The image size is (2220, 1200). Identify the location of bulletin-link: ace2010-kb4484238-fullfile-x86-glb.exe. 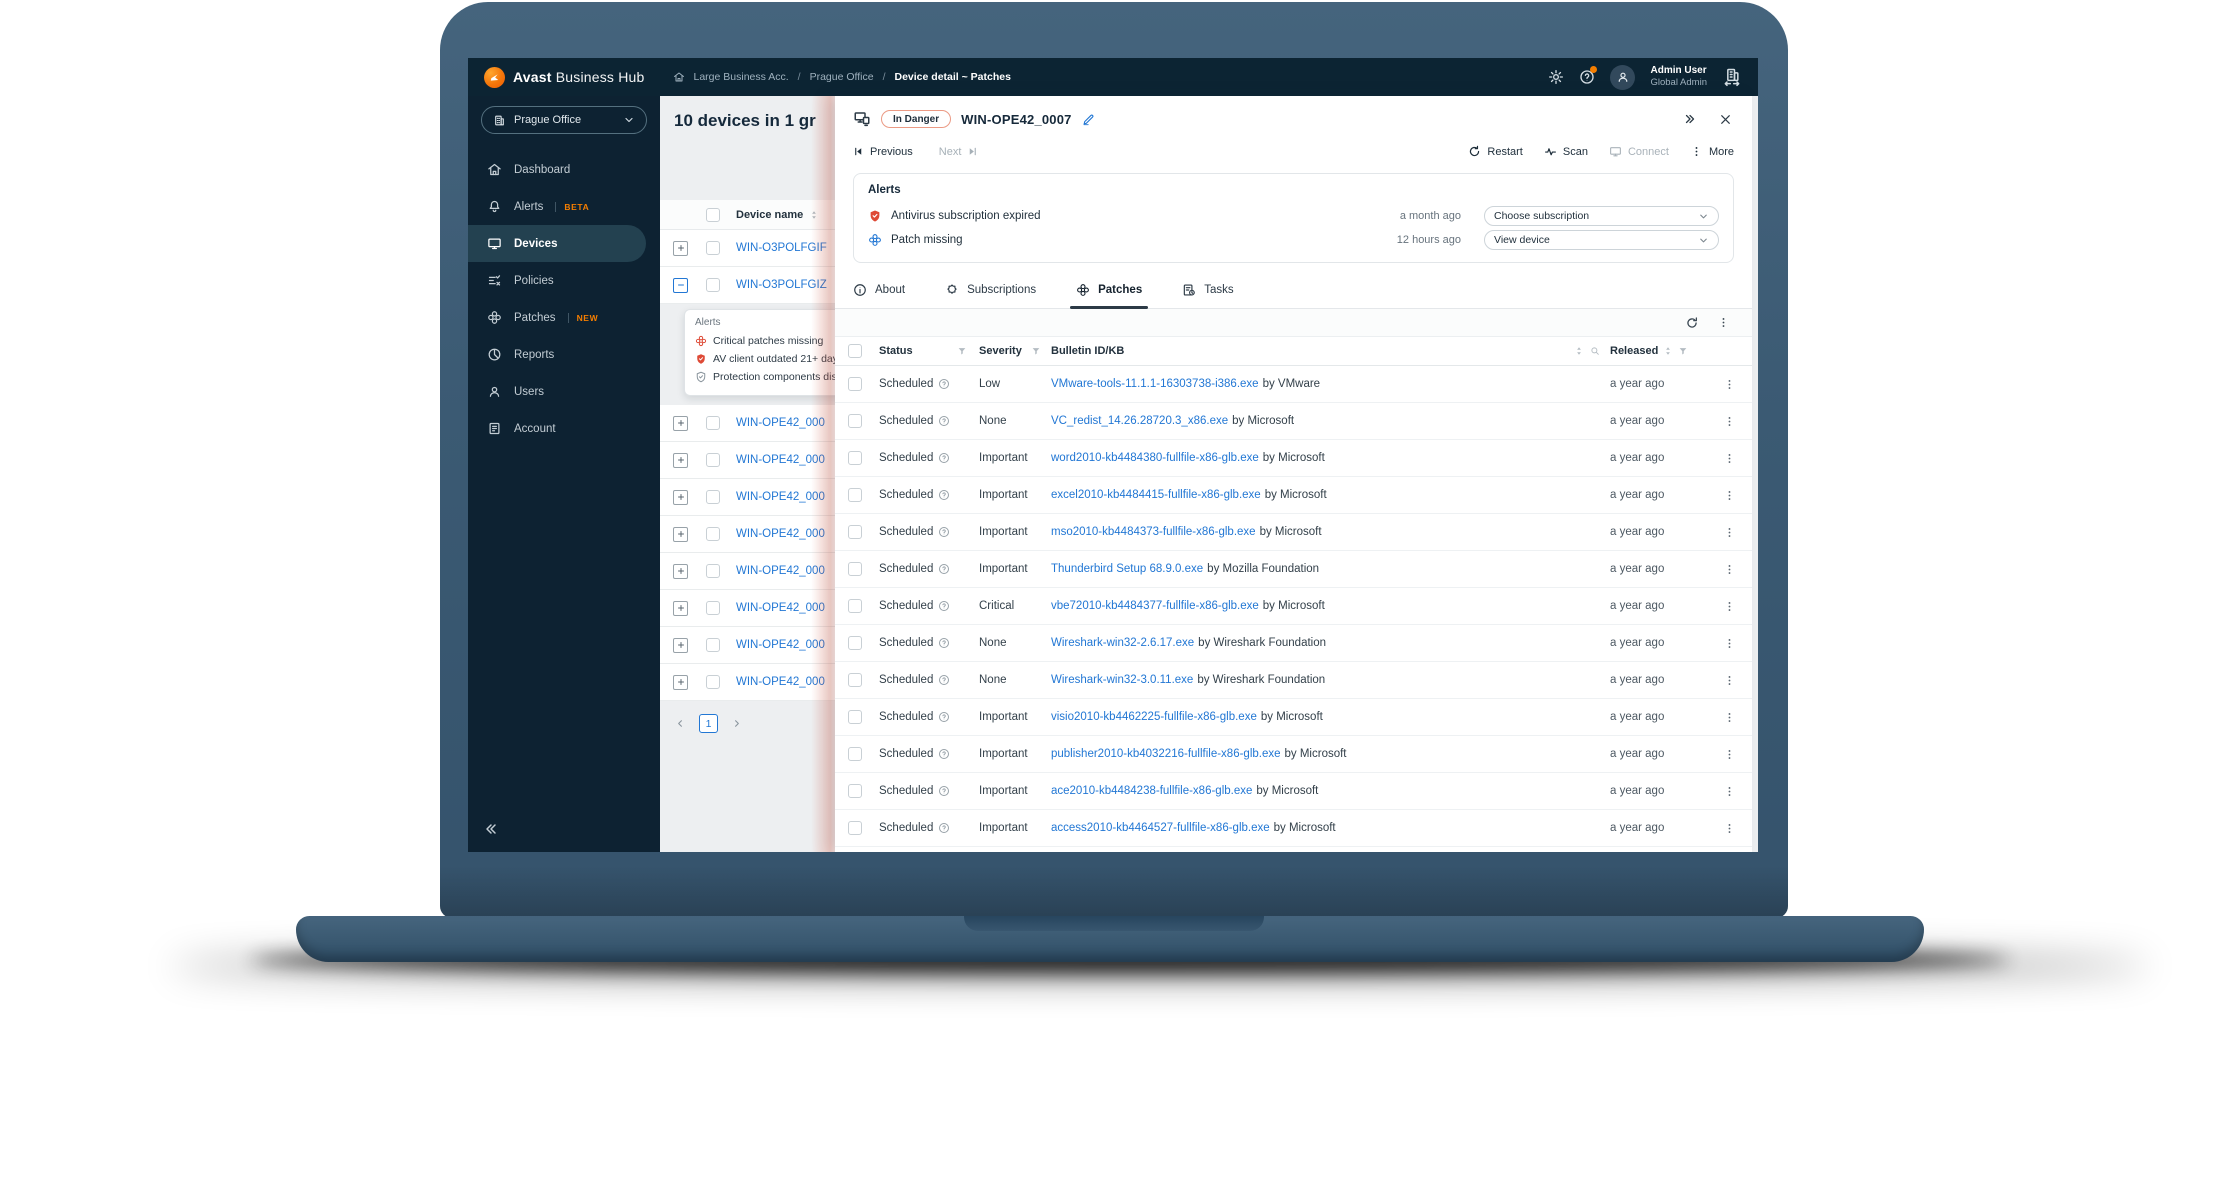
(1151, 791).